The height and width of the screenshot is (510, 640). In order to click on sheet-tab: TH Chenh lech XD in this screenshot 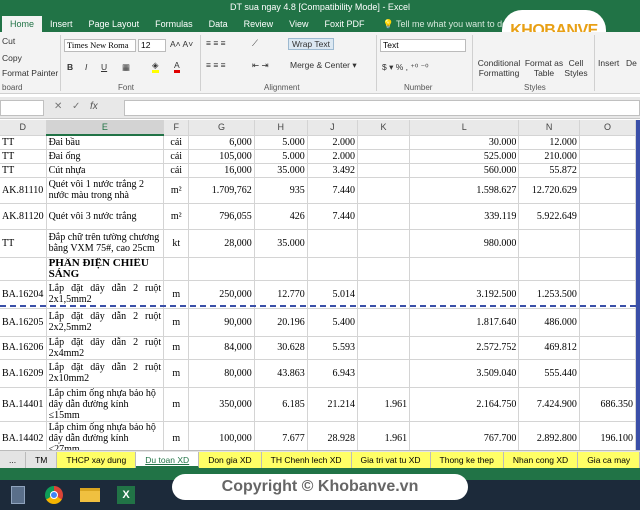, I will do `click(306, 459)`.